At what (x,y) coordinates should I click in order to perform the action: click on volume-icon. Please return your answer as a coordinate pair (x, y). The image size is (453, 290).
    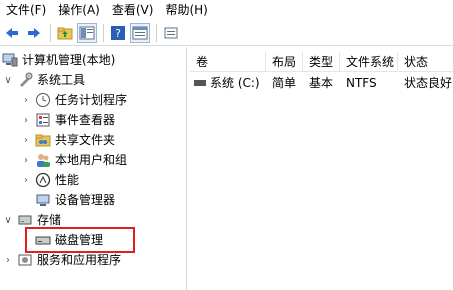
    Looking at the image, I should click on (200, 83).